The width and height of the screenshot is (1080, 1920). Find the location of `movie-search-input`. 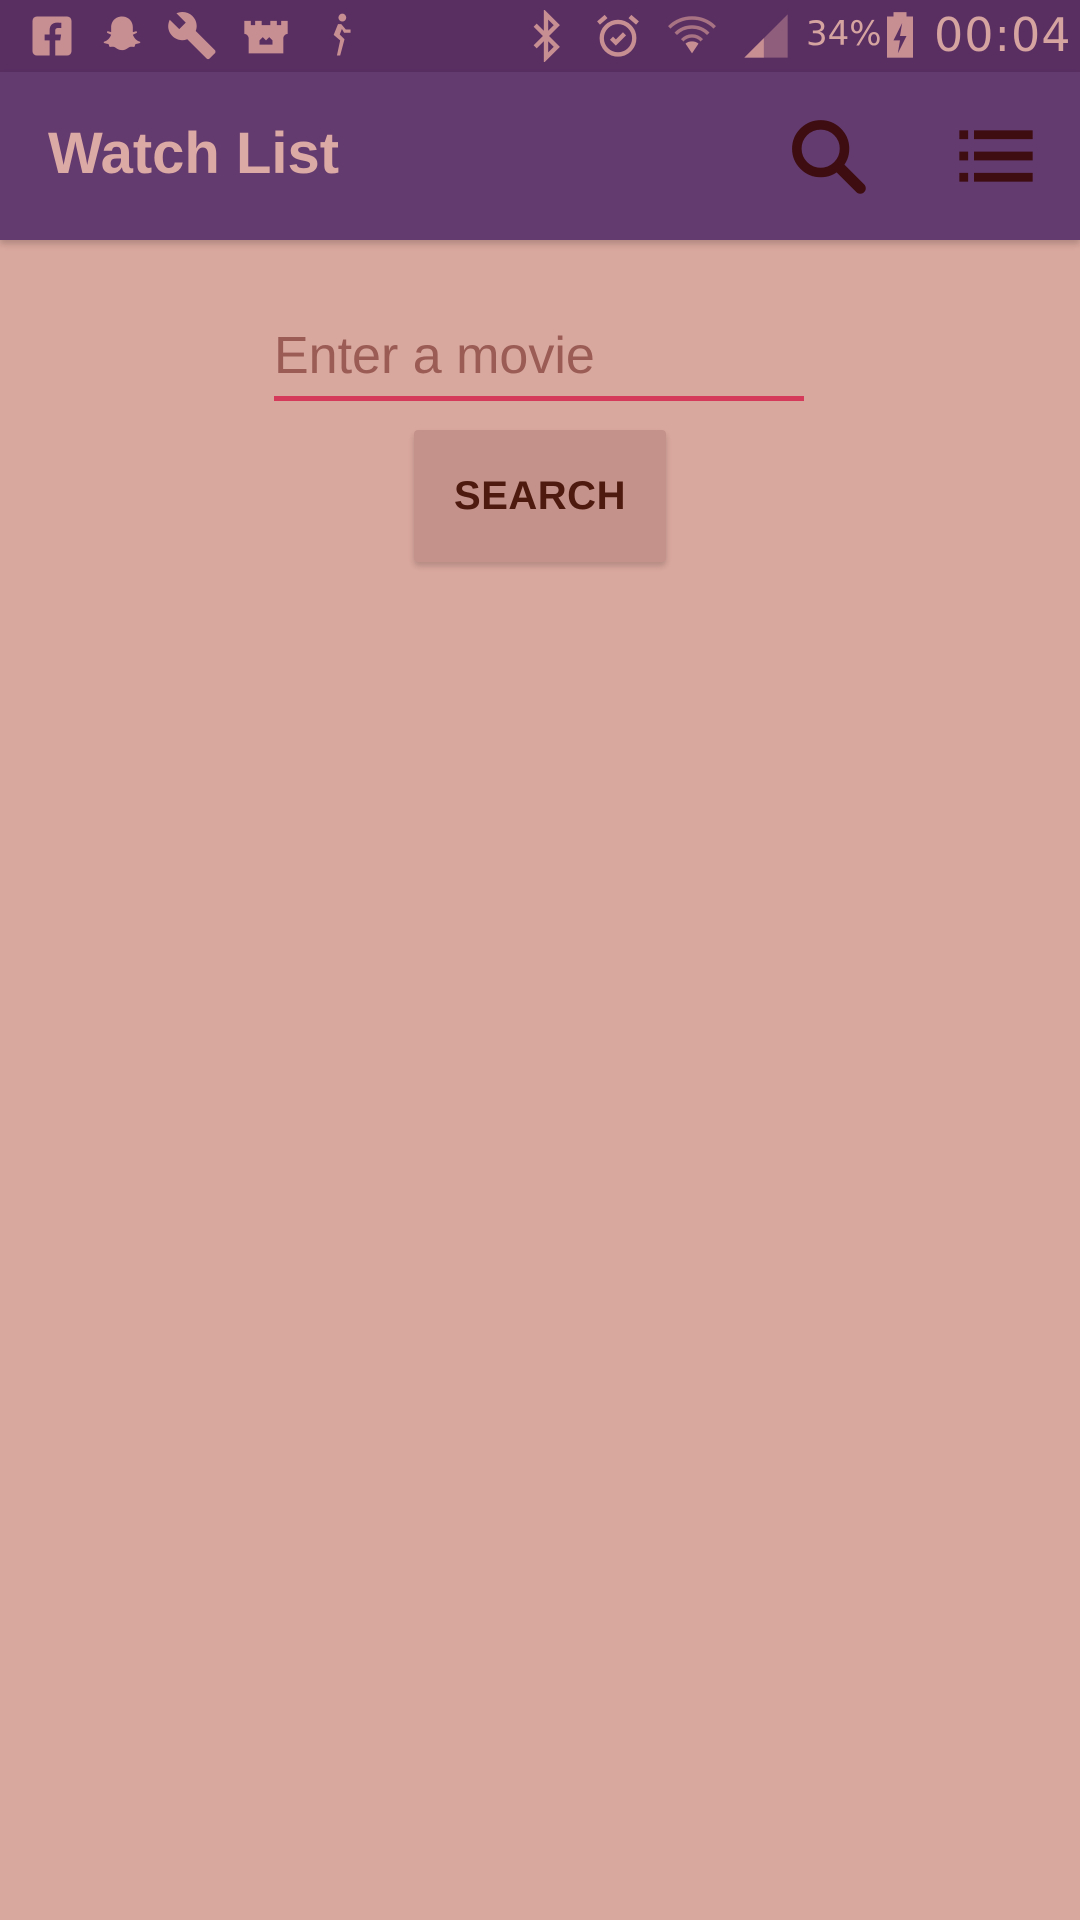

movie-search-input is located at coordinates (539, 358).